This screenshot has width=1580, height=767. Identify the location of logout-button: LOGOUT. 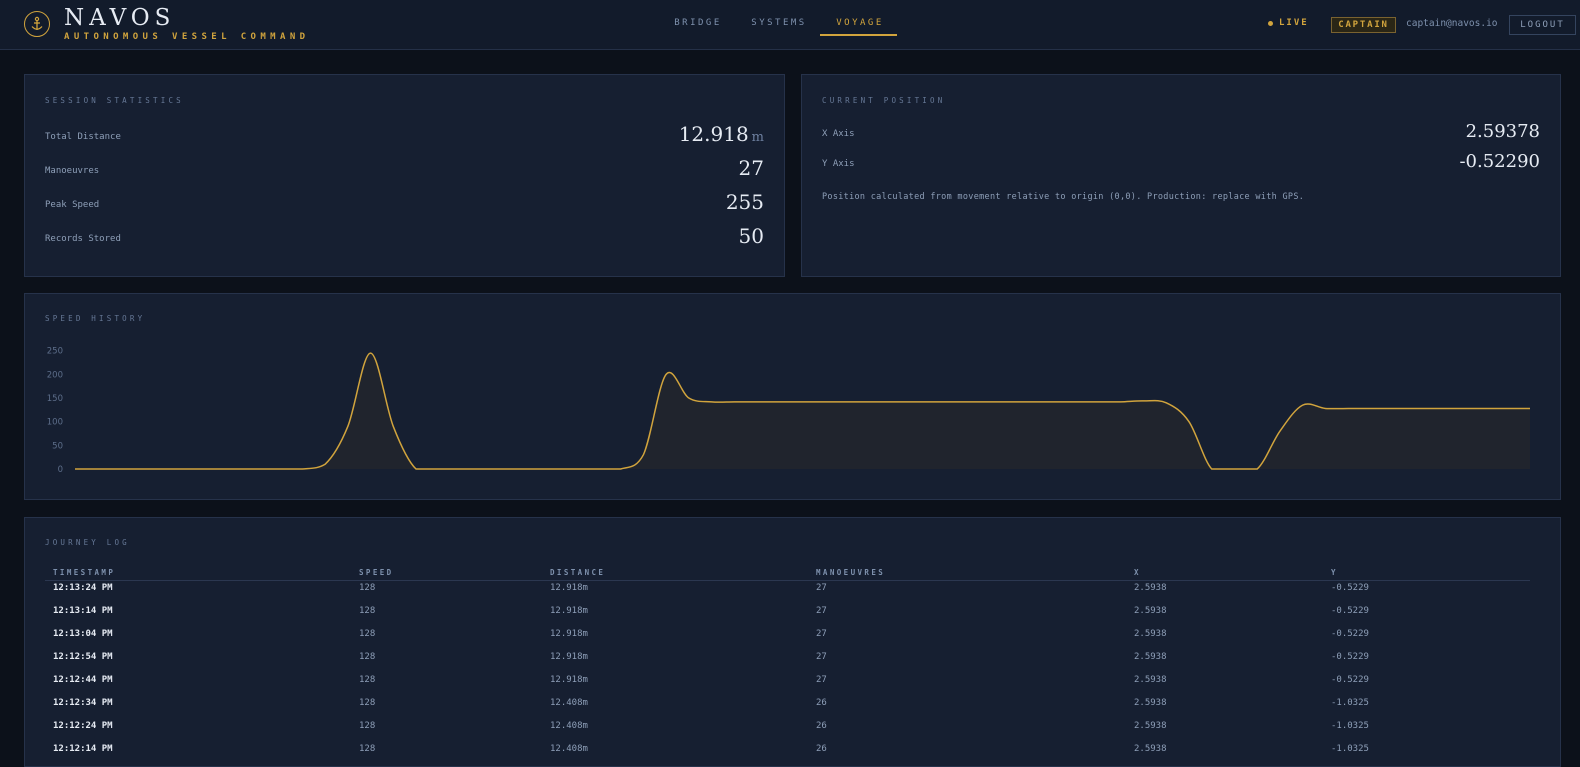
(1542, 25).